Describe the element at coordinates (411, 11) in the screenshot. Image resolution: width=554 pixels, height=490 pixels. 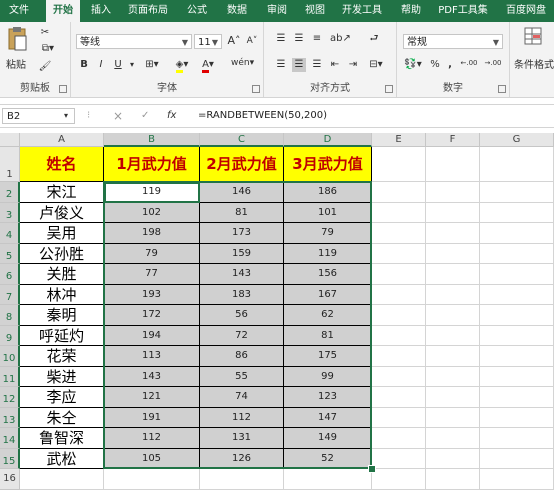
I see `tab-help: 帮助` at that location.